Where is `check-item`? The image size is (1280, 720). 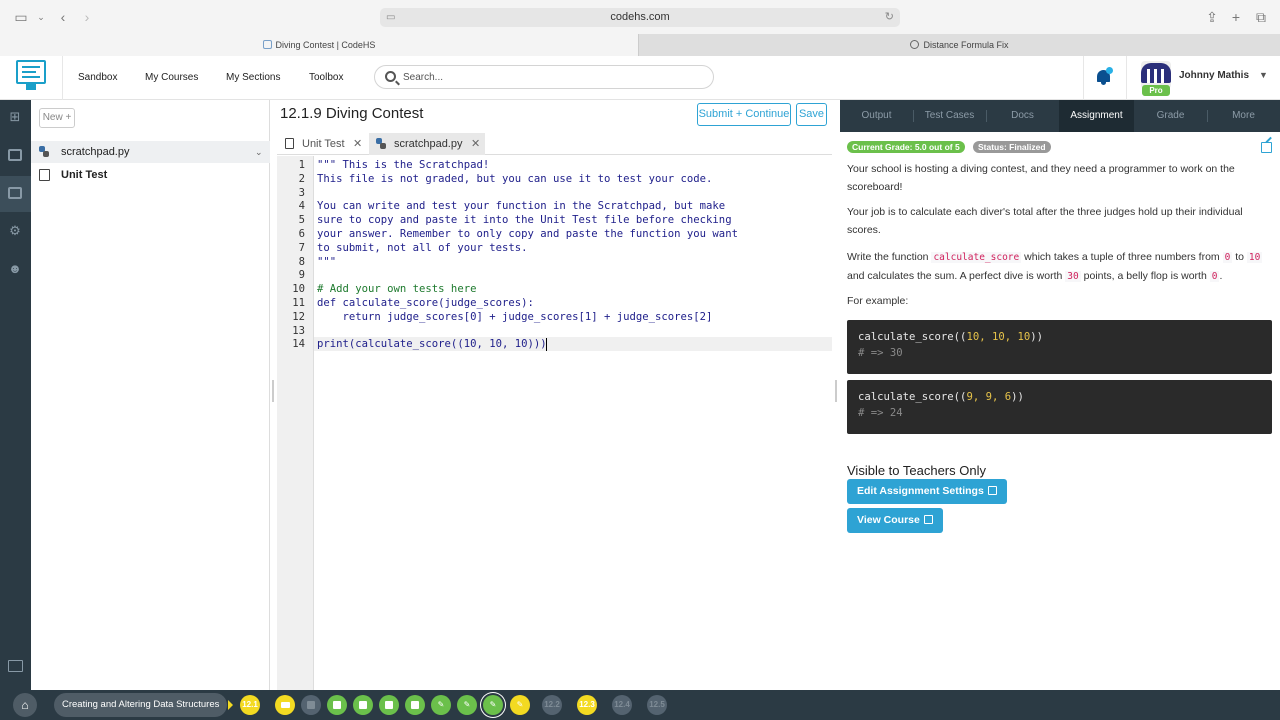
check-item is located at coordinates (311, 705).